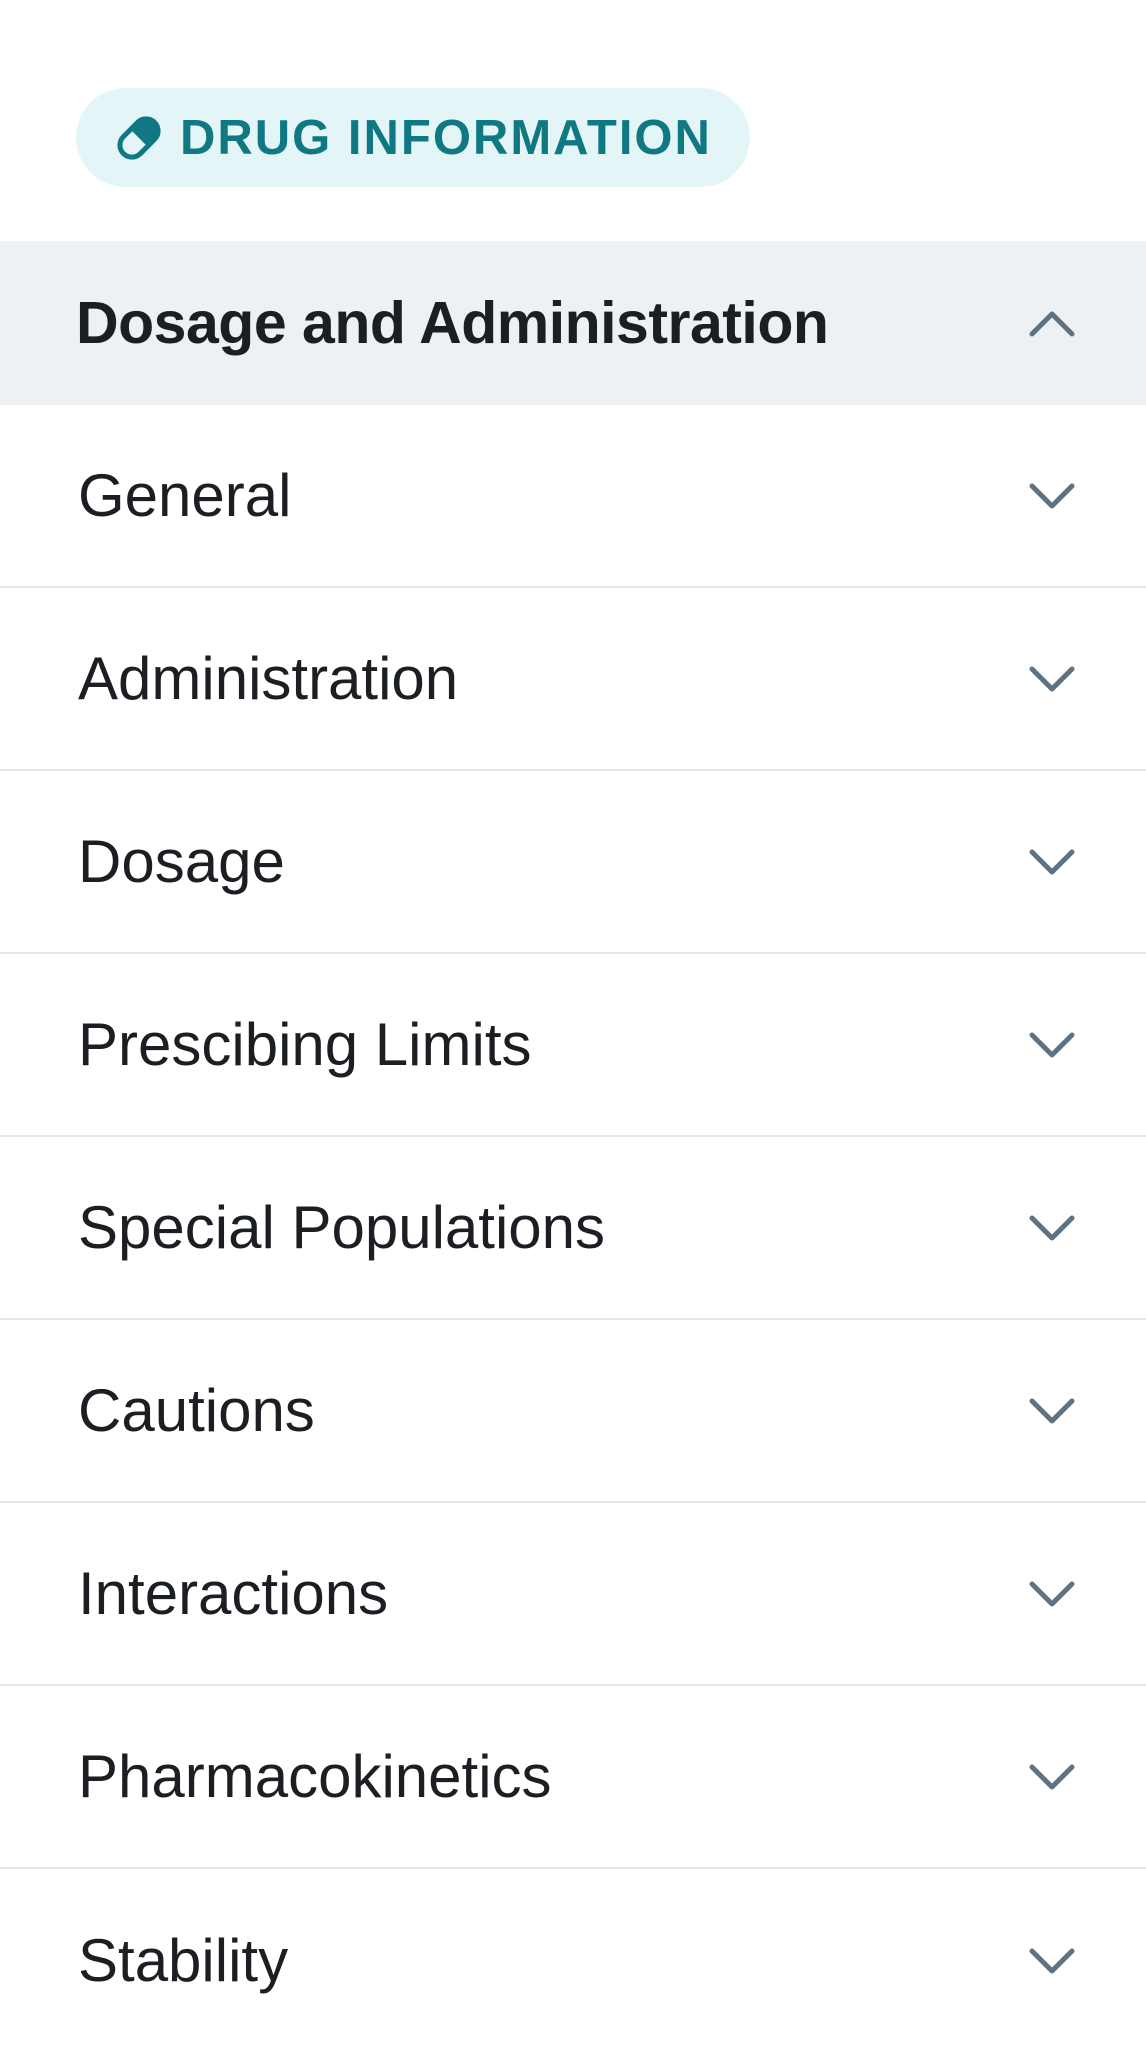  I want to click on list-item-label: Administration, so click(268, 678).